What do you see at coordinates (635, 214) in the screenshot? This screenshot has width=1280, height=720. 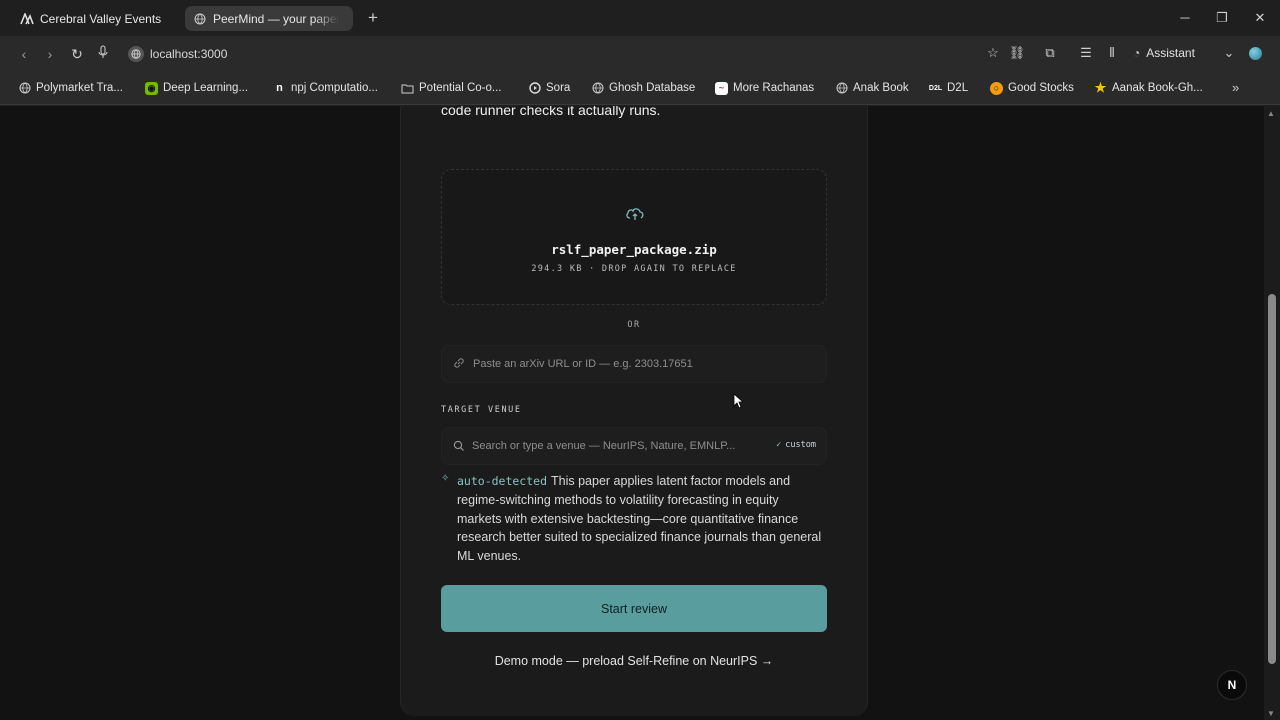 I see `cloud-upload-icon` at bounding box center [635, 214].